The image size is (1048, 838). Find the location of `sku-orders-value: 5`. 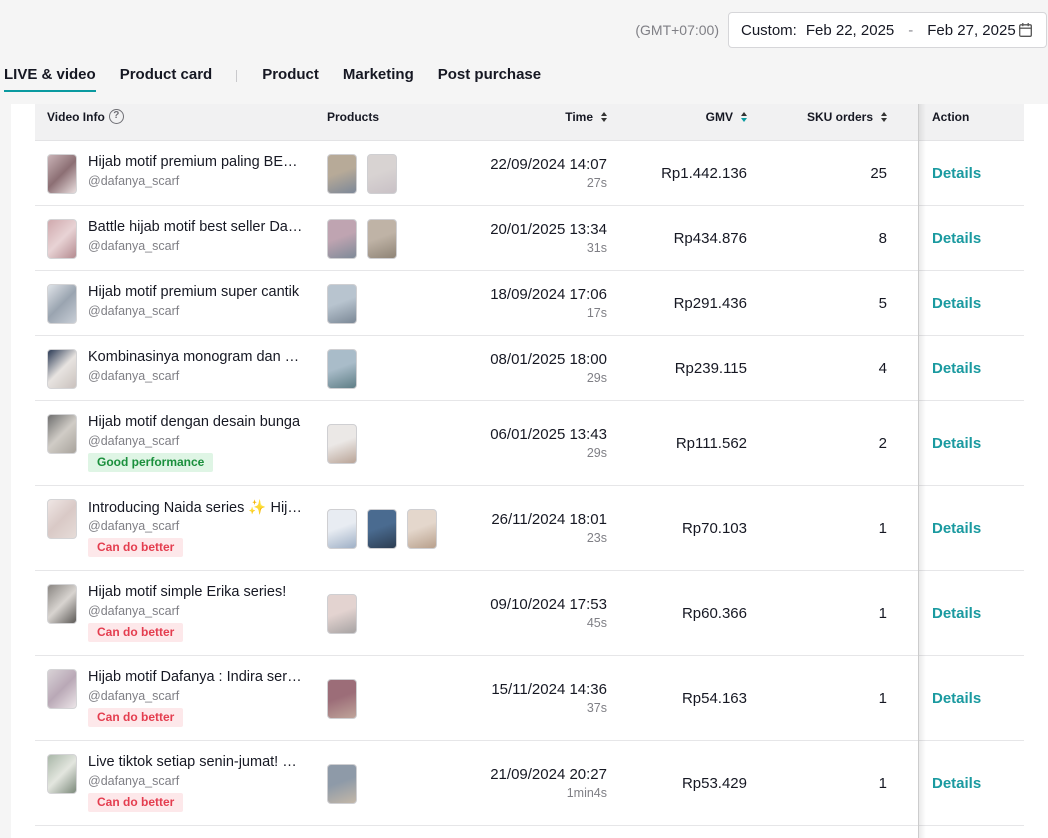

sku-orders-value: 5 is located at coordinates (882, 303).